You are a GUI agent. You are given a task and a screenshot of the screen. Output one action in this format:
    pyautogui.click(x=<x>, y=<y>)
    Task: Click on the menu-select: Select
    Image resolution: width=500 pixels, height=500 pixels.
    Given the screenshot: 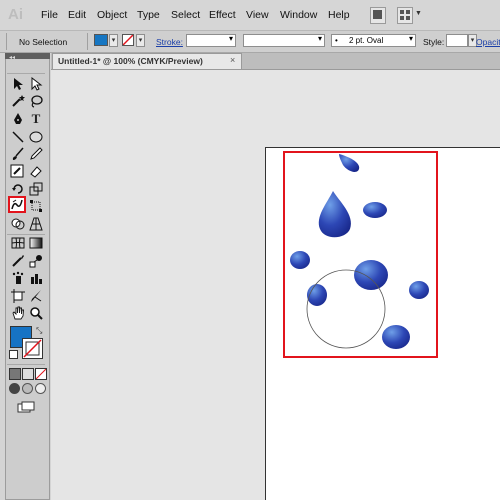 What is the action you would take?
    pyautogui.click(x=185, y=15)
    